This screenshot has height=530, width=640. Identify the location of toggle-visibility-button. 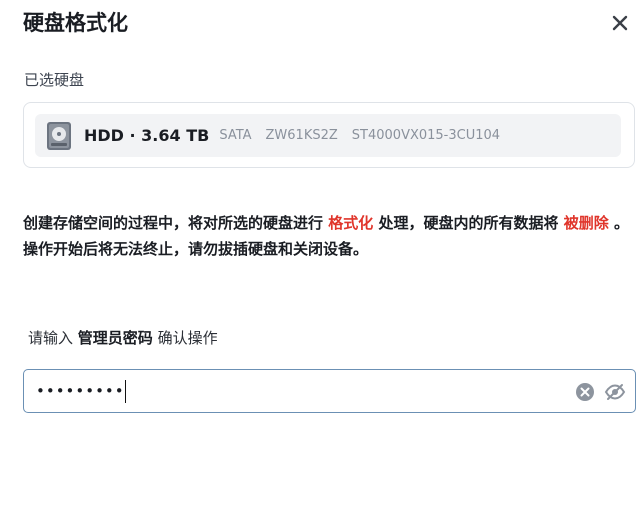
(615, 392).